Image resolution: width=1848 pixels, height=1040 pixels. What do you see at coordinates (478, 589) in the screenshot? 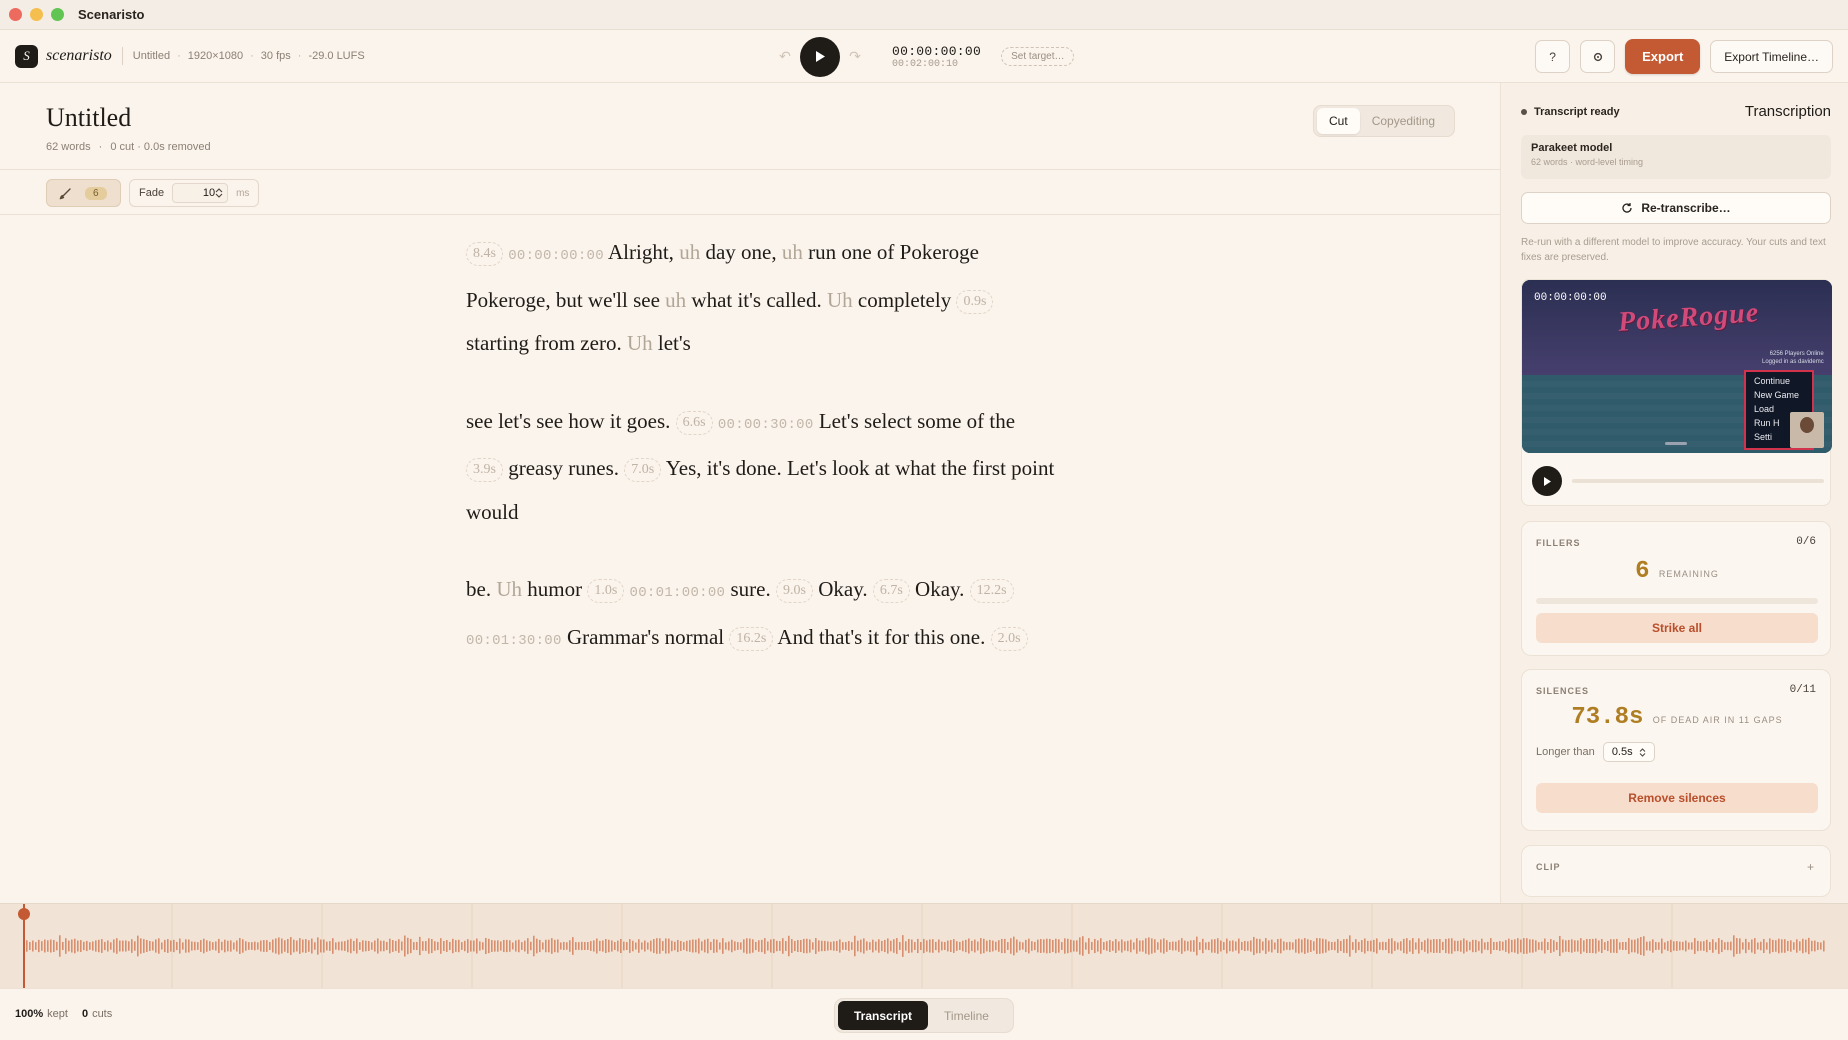
I see `transcript-word: be.` at bounding box center [478, 589].